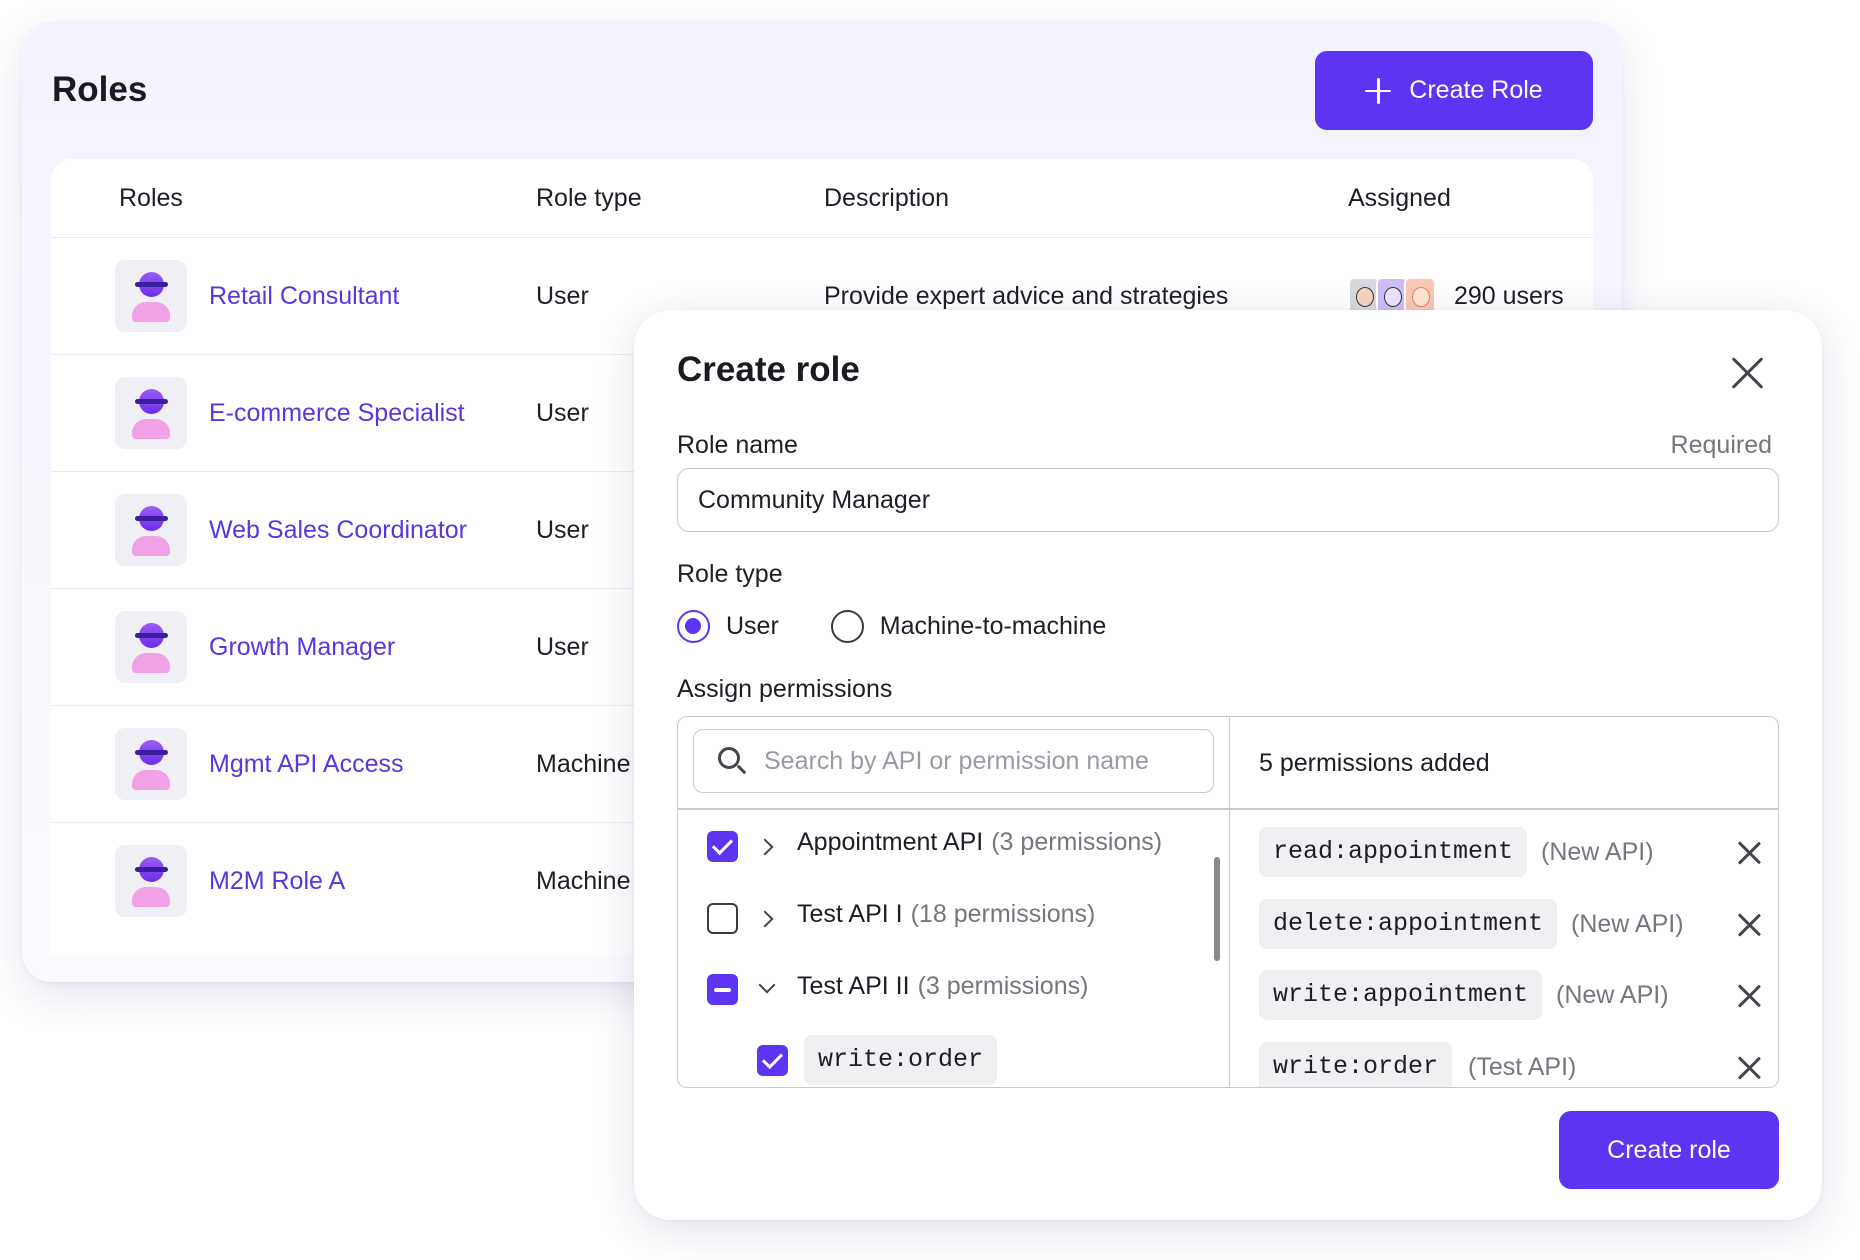  What do you see at coordinates (847, 626) in the screenshot?
I see `radio-machine-to-machine` at bounding box center [847, 626].